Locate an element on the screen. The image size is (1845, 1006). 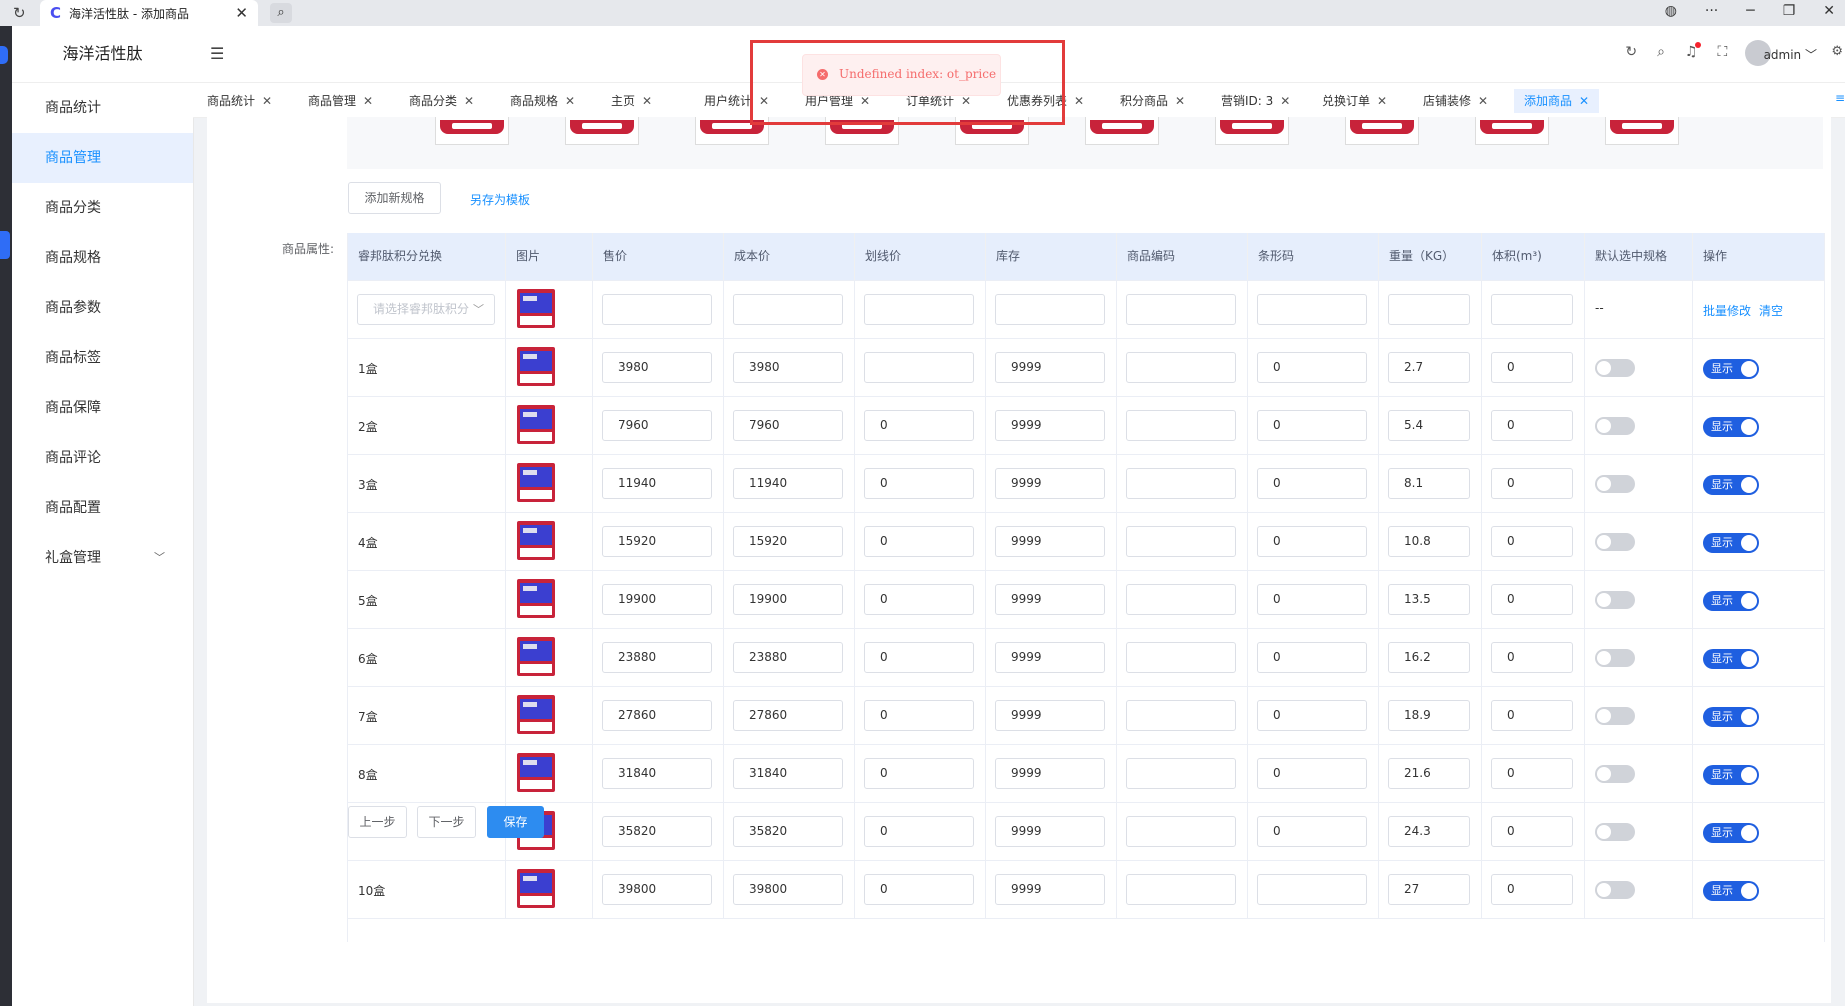
sidebar-item-giftbox: 礼盒管理 ﹀ is located at coordinates (102, 558).